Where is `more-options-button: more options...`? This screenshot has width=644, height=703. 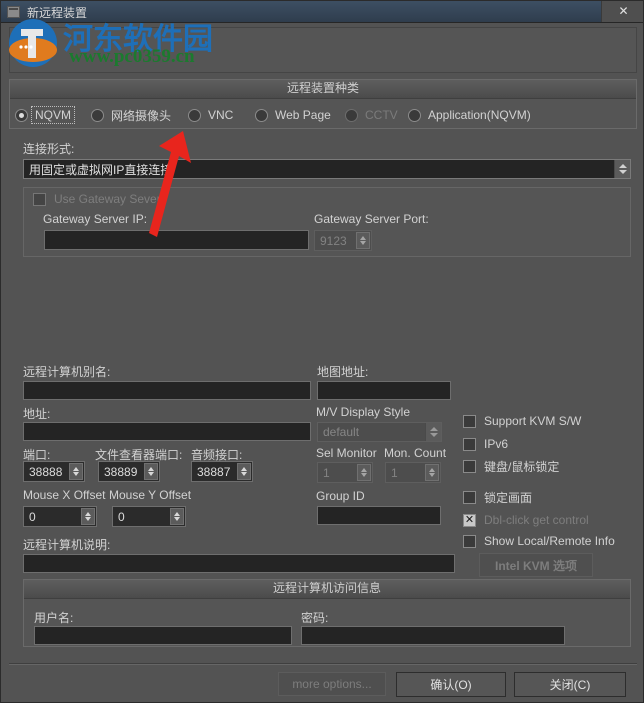
more-options-button: more options... is located at coordinates (332, 684).